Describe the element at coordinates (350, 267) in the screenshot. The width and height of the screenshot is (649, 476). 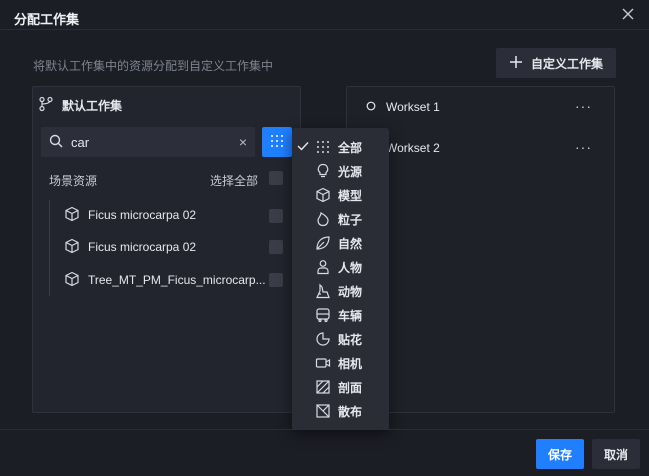
I see `menu-item-label: 人物` at that location.